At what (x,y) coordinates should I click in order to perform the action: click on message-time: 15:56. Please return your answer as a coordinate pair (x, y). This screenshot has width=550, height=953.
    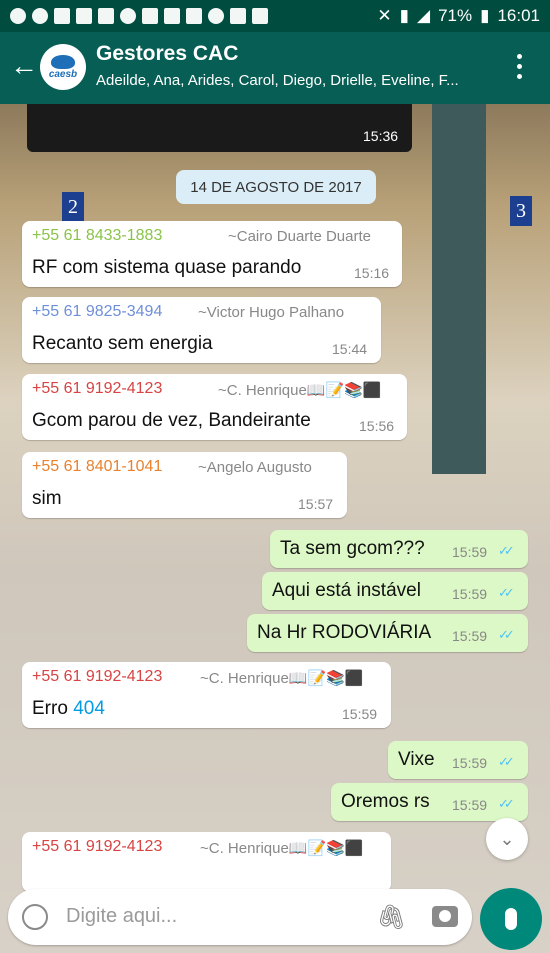
    Looking at the image, I should click on (377, 426).